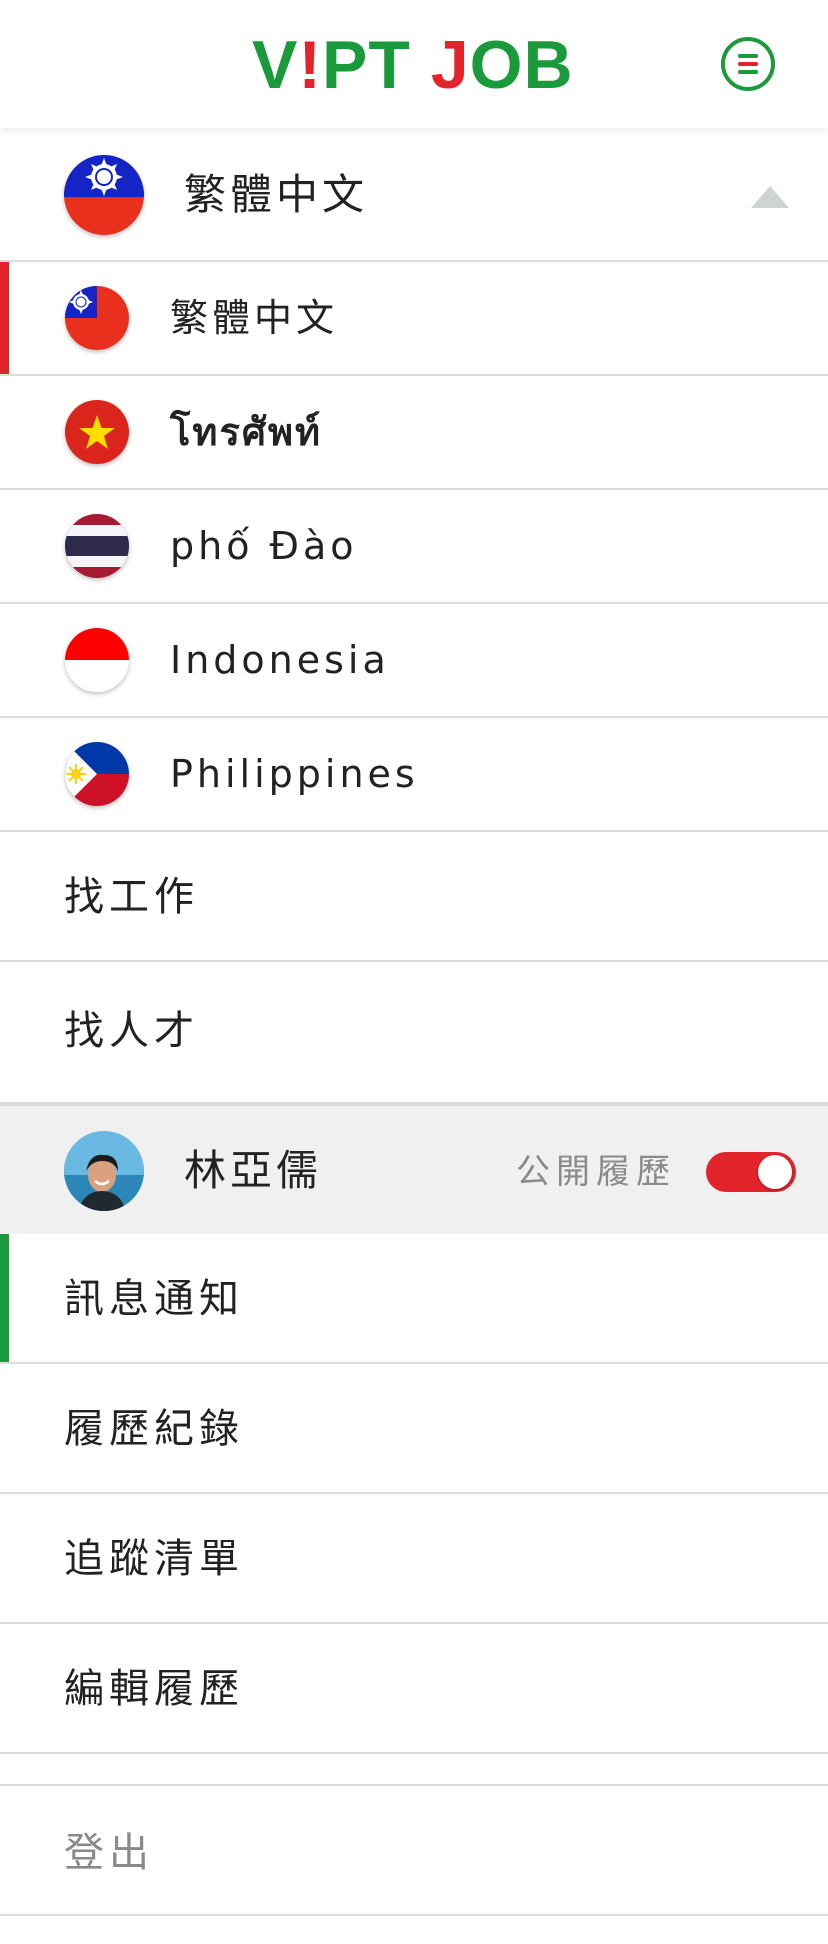  Describe the element at coordinates (414, 1169) in the screenshot. I see `user-profile-row: 林亞儒 公開履歷` at that location.